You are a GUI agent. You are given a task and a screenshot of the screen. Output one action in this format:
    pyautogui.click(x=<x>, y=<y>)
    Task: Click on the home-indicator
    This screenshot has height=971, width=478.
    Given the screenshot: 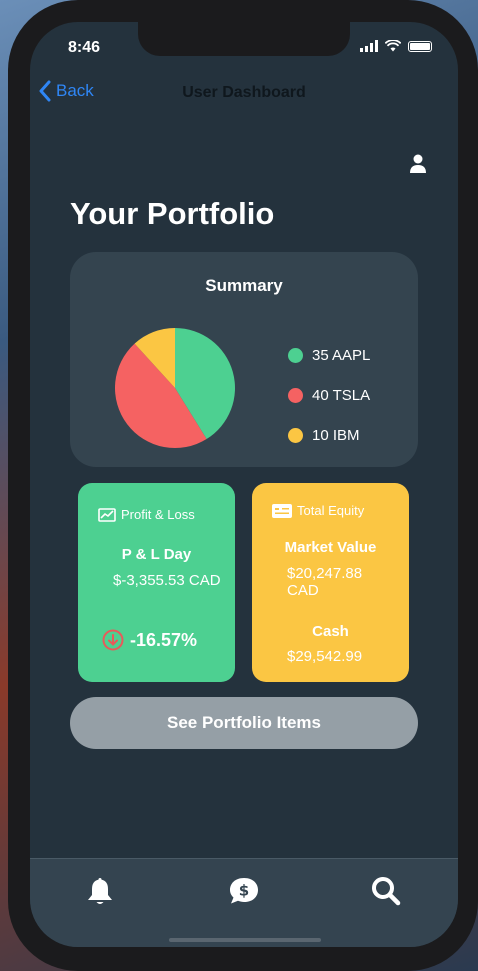 What is the action you would take?
    pyautogui.click(x=245, y=940)
    